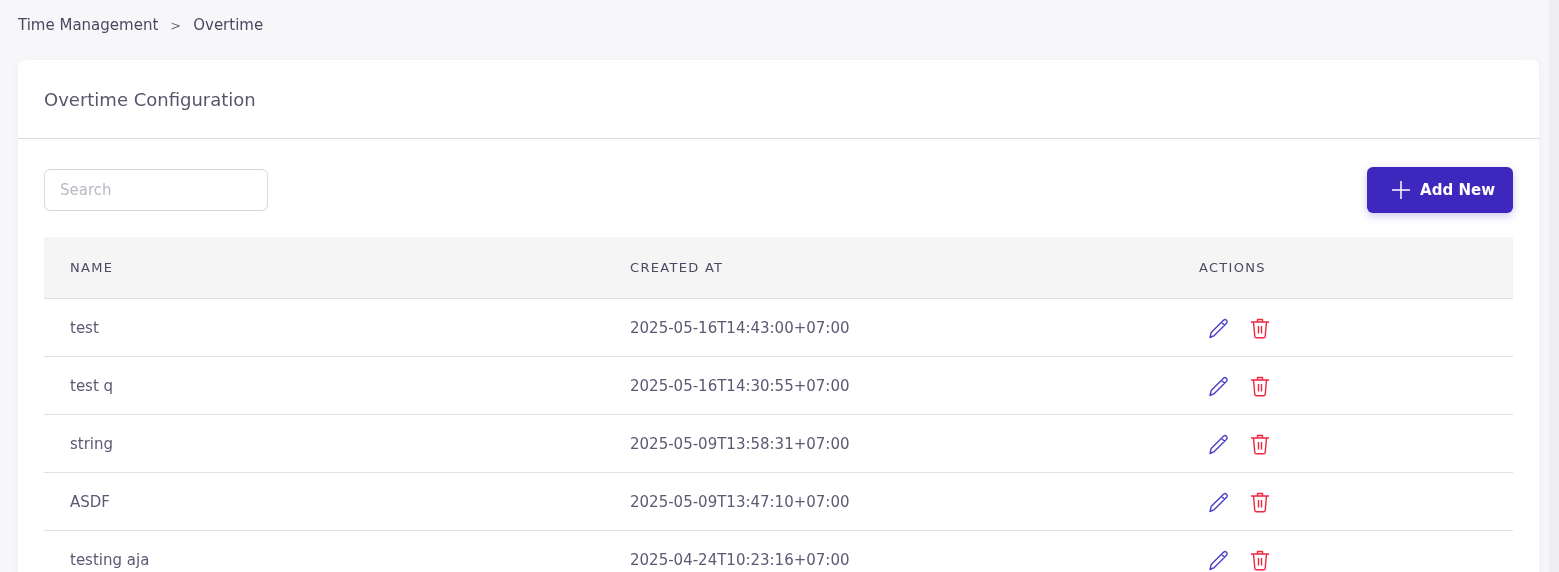  Describe the element at coordinates (740, 559) in the screenshot. I see `table-cell-text: 2025-04-24T10:23:16+07:00` at that location.